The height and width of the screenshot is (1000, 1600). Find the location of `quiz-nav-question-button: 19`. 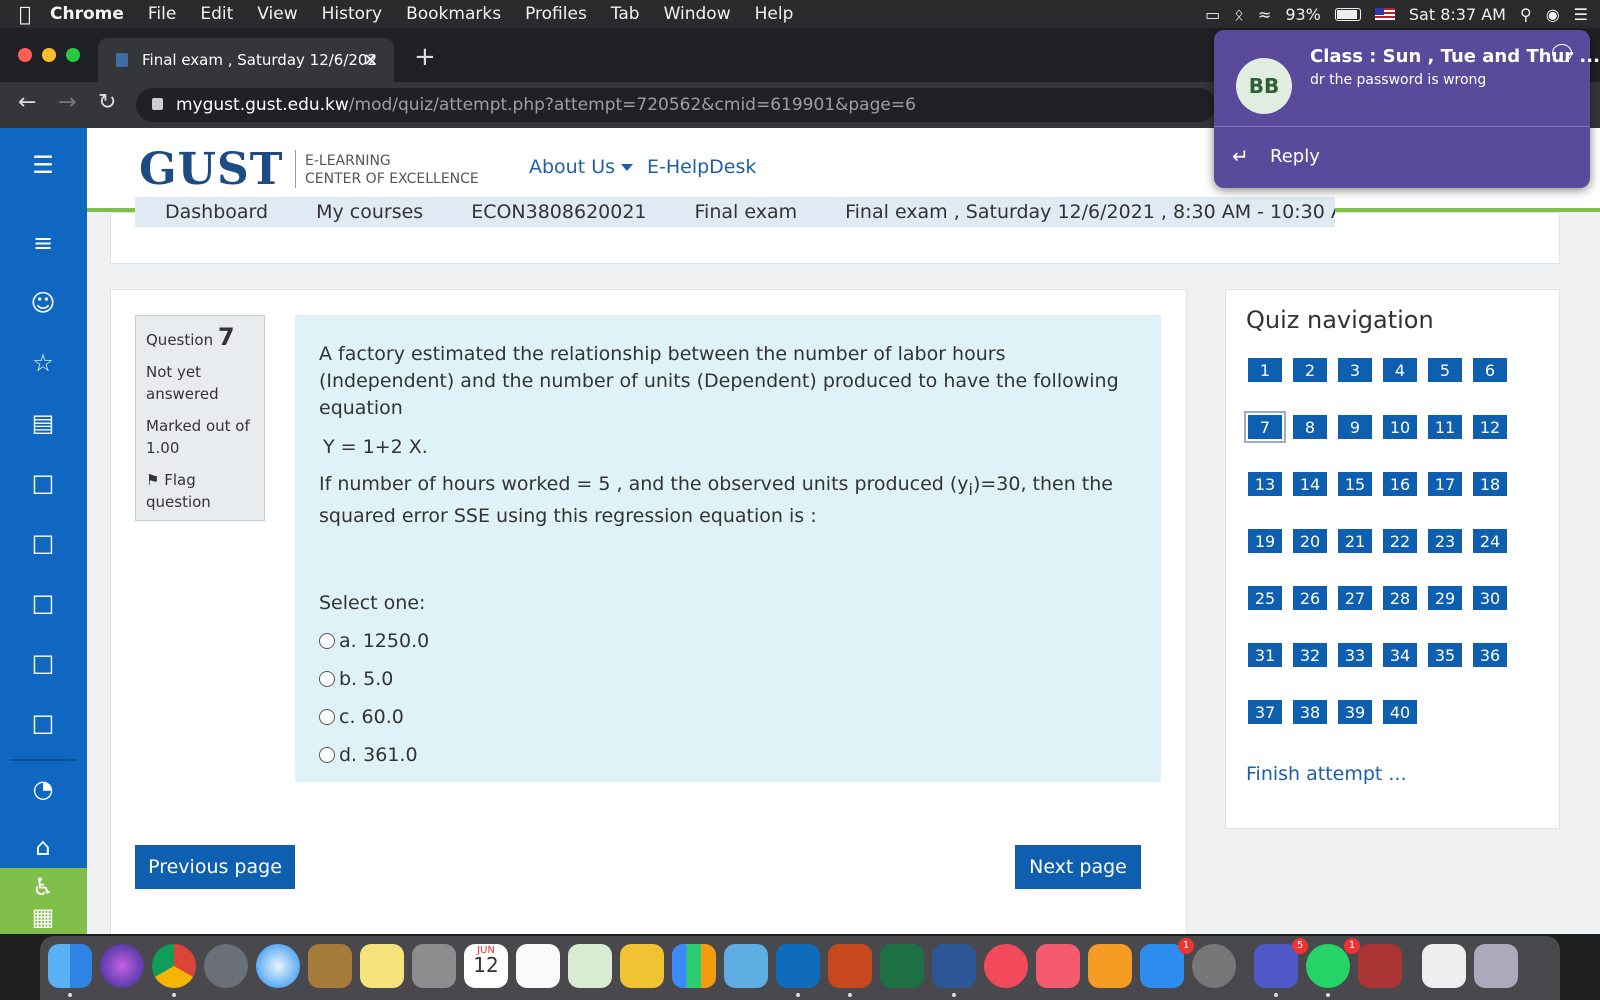

quiz-nav-question-button: 19 is located at coordinates (1265, 541).